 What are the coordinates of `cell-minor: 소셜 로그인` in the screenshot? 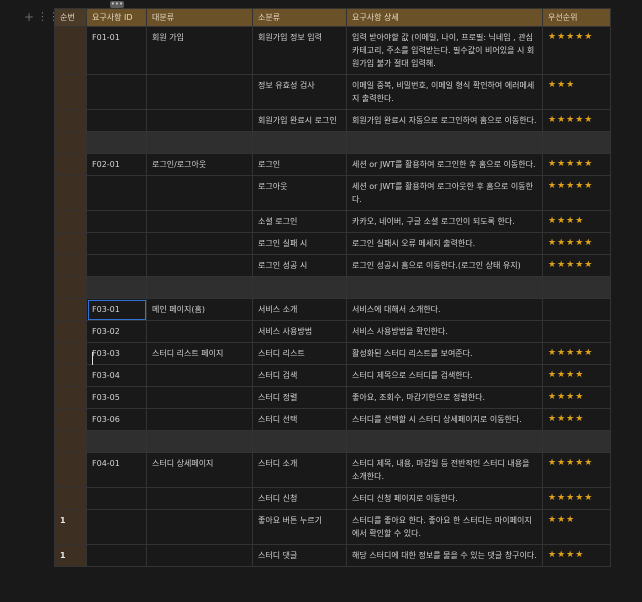 It's located at (299, 221).